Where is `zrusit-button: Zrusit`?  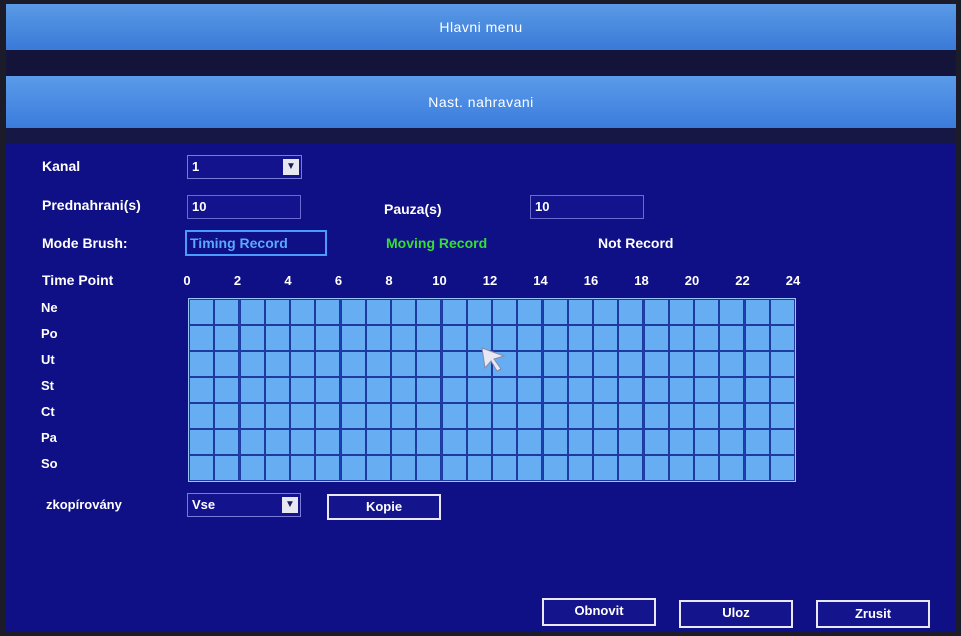 zrusit-button: Zrusit is located at coordinates (873, 614).